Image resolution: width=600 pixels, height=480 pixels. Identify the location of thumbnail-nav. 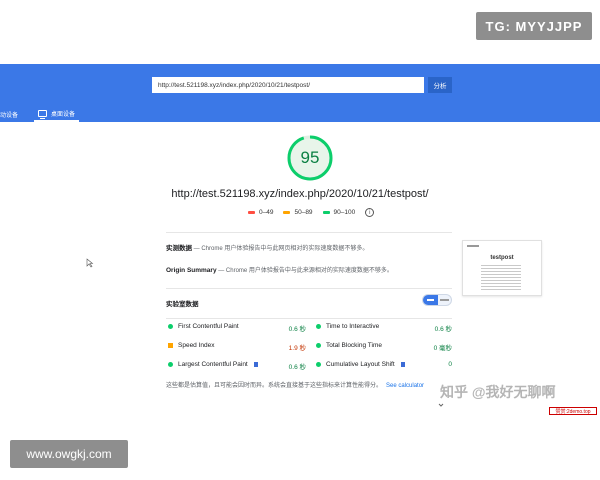
(473, 246).